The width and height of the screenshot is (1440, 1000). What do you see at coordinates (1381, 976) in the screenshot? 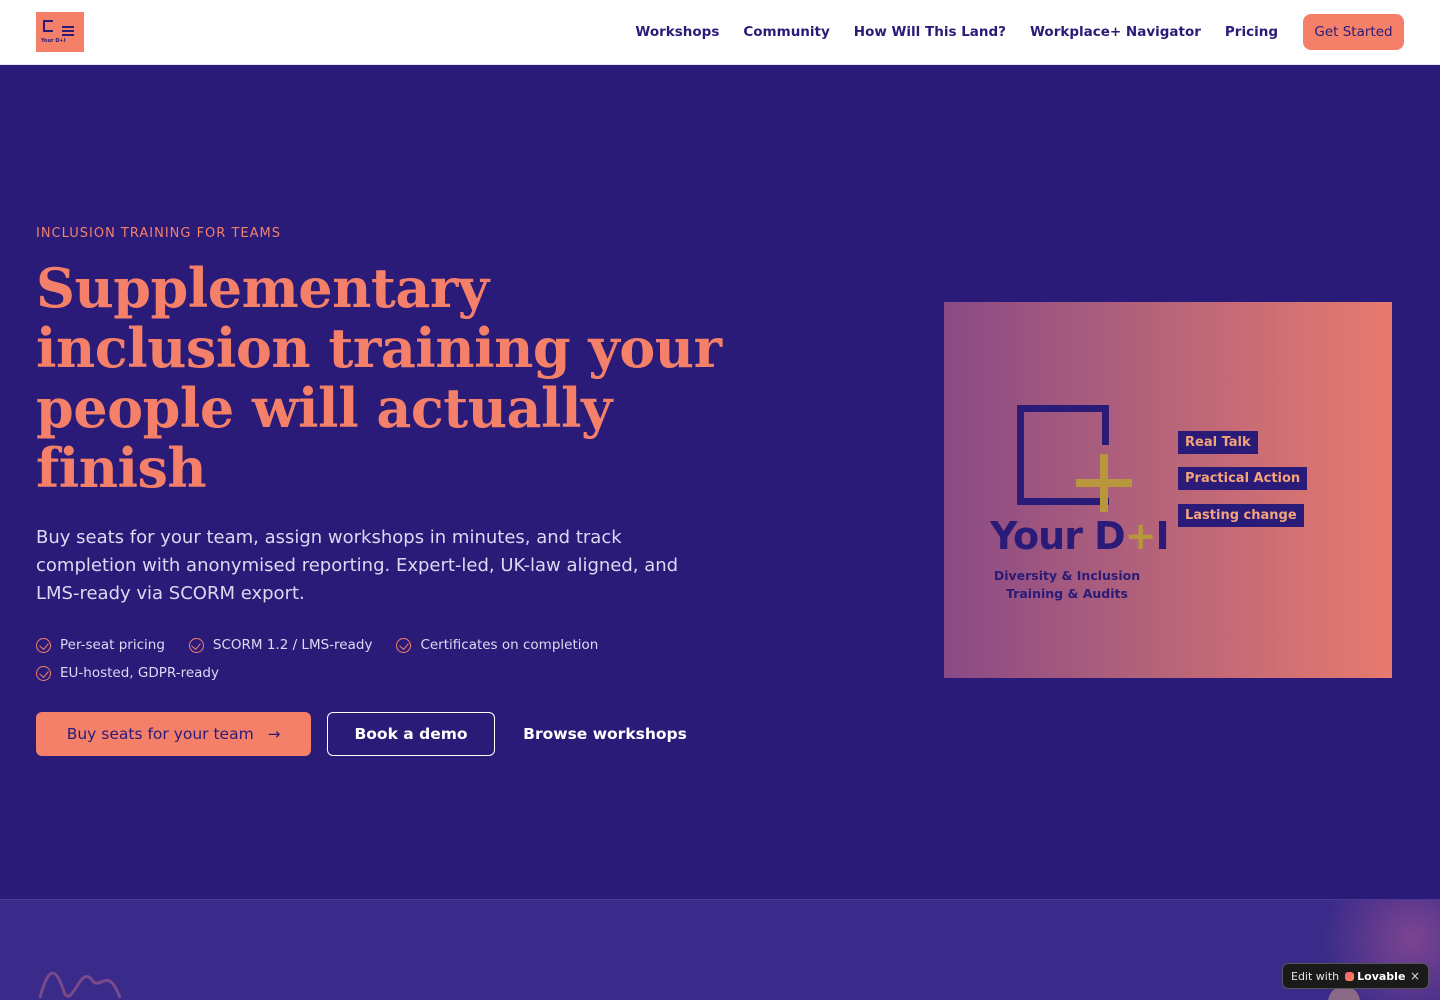
I see `lovable-brand-label: Lovable` at bounding box center [1381, 976].